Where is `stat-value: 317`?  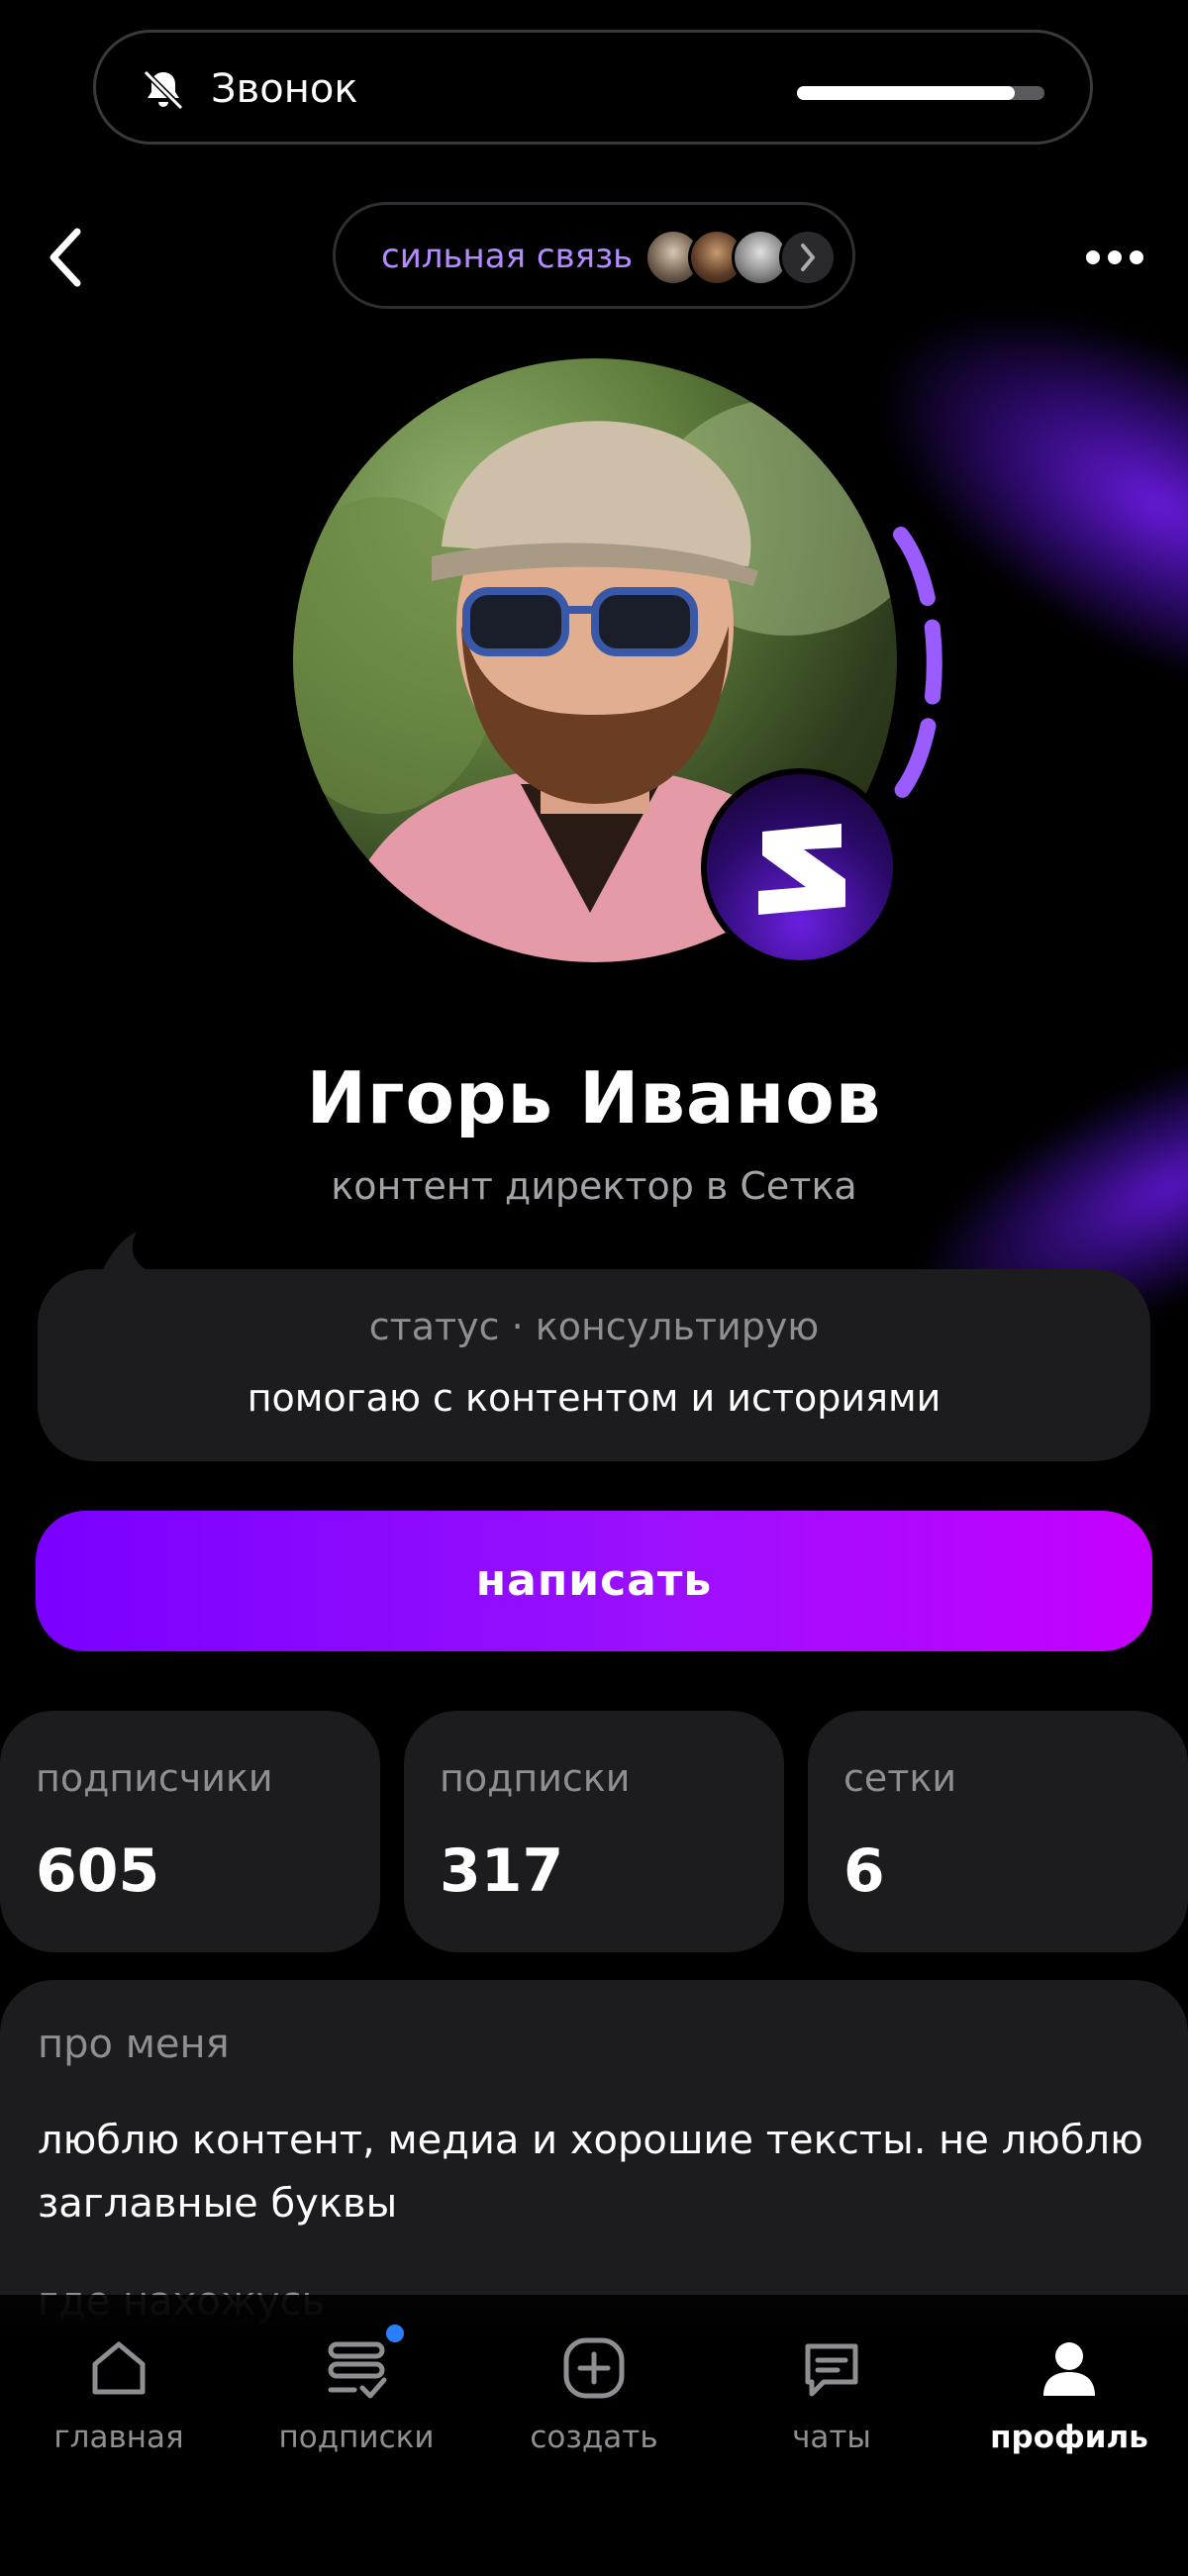
stat-value: 317 is located at coordinates (502, 1871).